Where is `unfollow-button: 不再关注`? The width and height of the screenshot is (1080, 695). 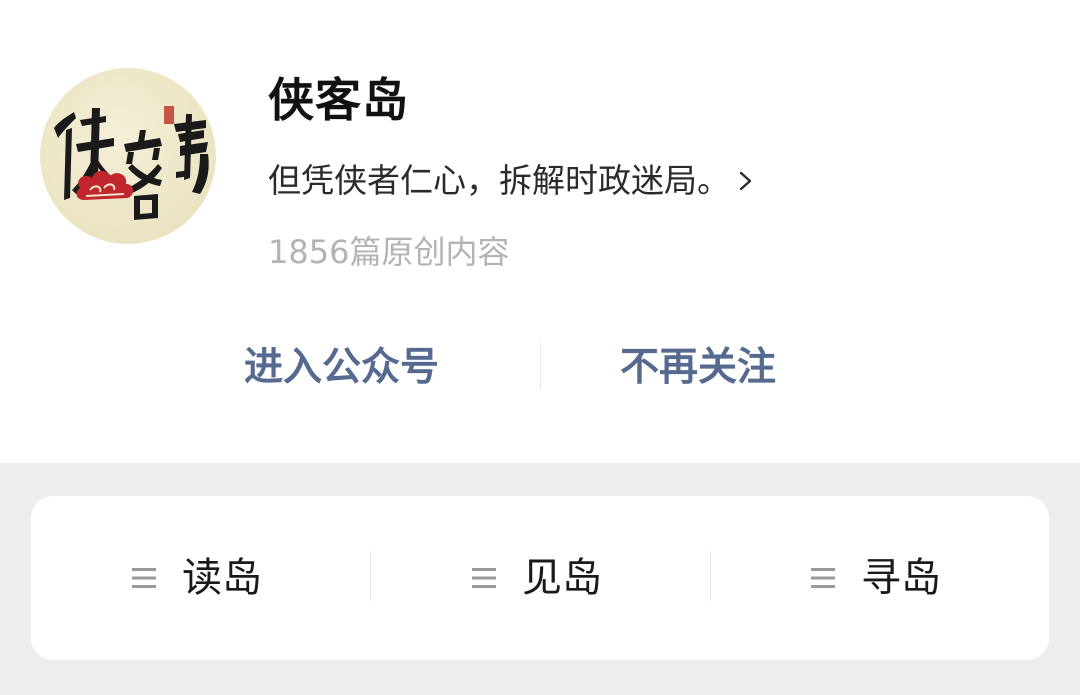
unfollow-button: 不再关注 is located at coordinates (698, 368).